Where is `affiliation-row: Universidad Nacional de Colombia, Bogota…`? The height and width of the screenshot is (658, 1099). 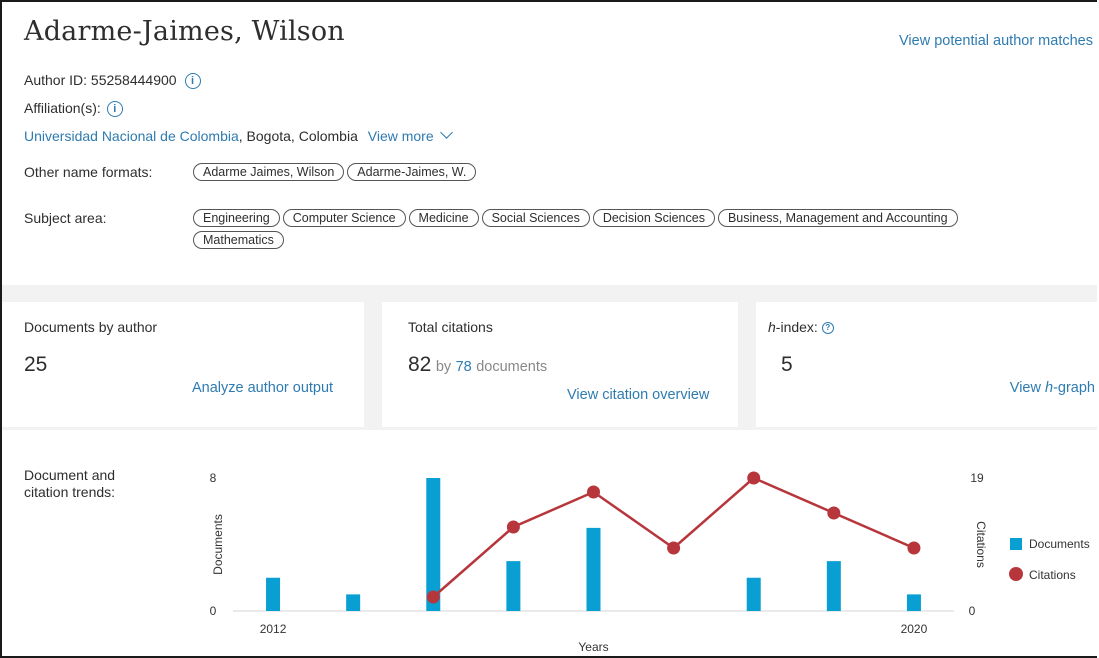 affiliation-row: Universidad Nacional de Colombia, Bogota… is located at coordinates (238, 135).